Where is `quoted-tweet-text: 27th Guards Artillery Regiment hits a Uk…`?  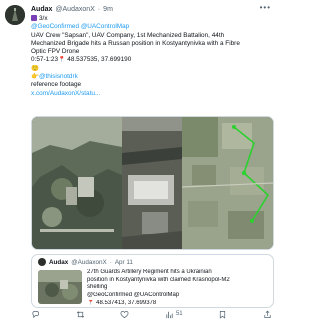 quoted-tweet-text: 27th Guards Artillery Regiment hits a Uk… is located at coordinates (178, 288).